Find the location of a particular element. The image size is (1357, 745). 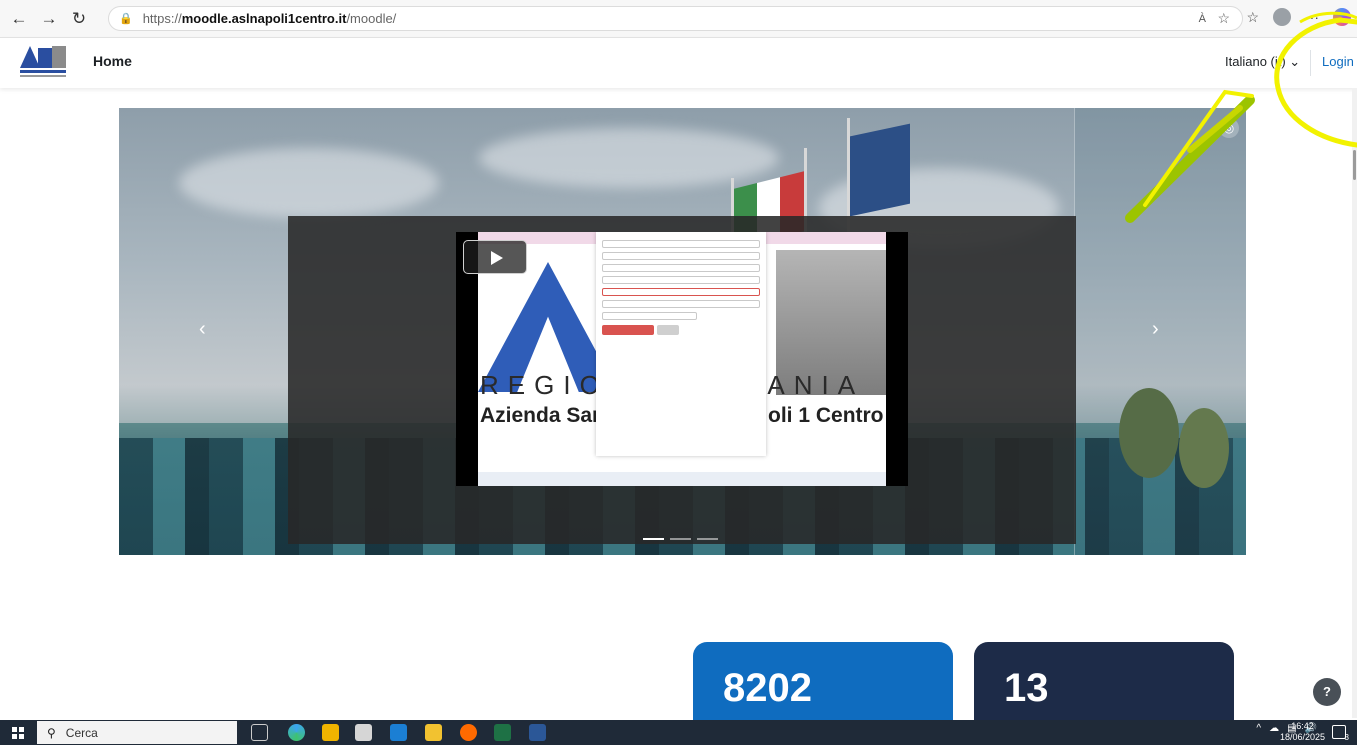

play-icon is located at coordinates (497, 258).